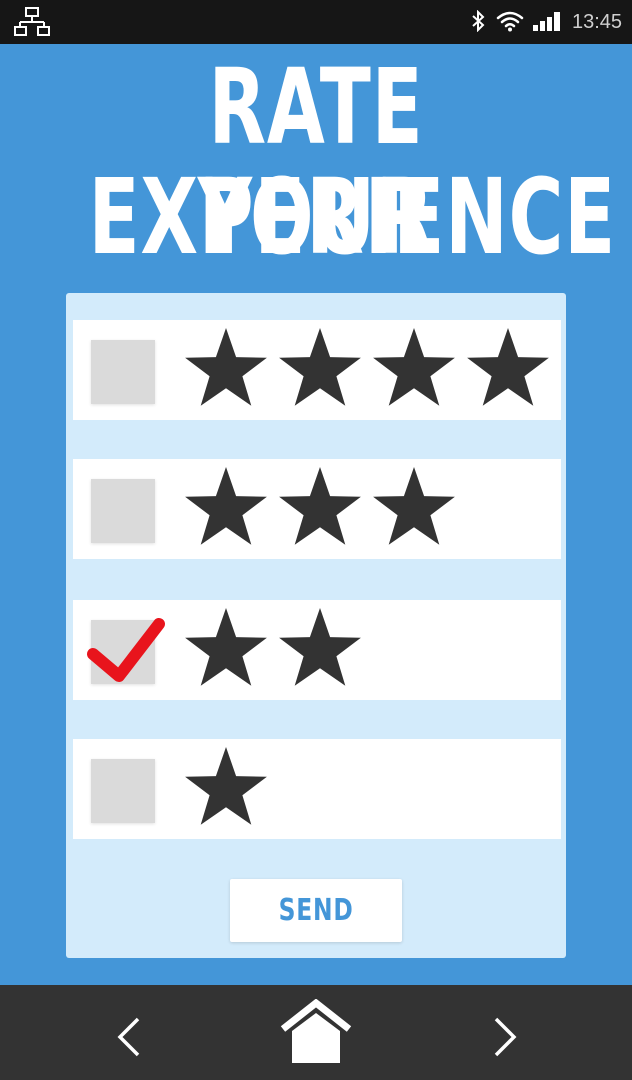  What do you see at coordinates (126, 650) in the screenshot?
I see `checkmark-icon` at bounding box center [126, 650].